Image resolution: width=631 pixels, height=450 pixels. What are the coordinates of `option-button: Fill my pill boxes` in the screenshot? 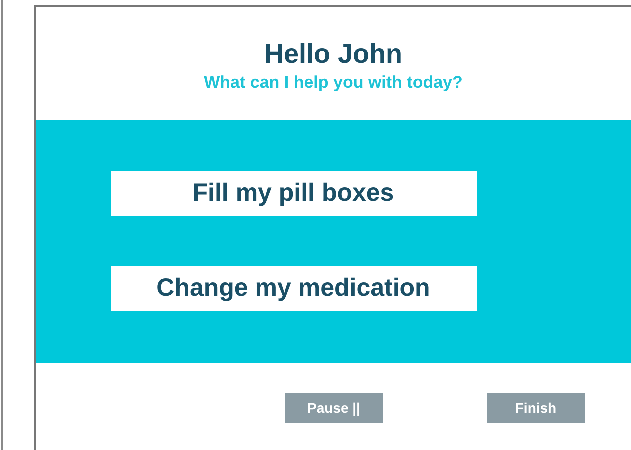 It's located at (293, 193).